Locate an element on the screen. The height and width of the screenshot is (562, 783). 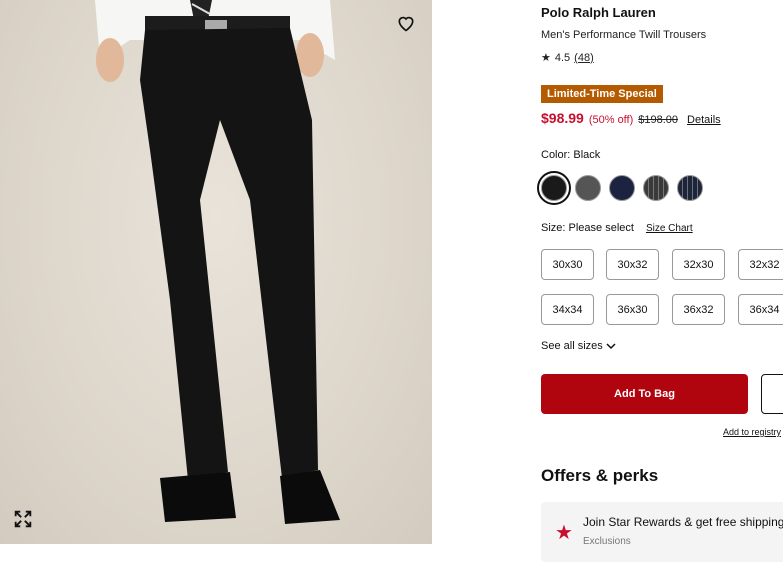
sale-price: $98.99 is located at coordinates (562, 118).